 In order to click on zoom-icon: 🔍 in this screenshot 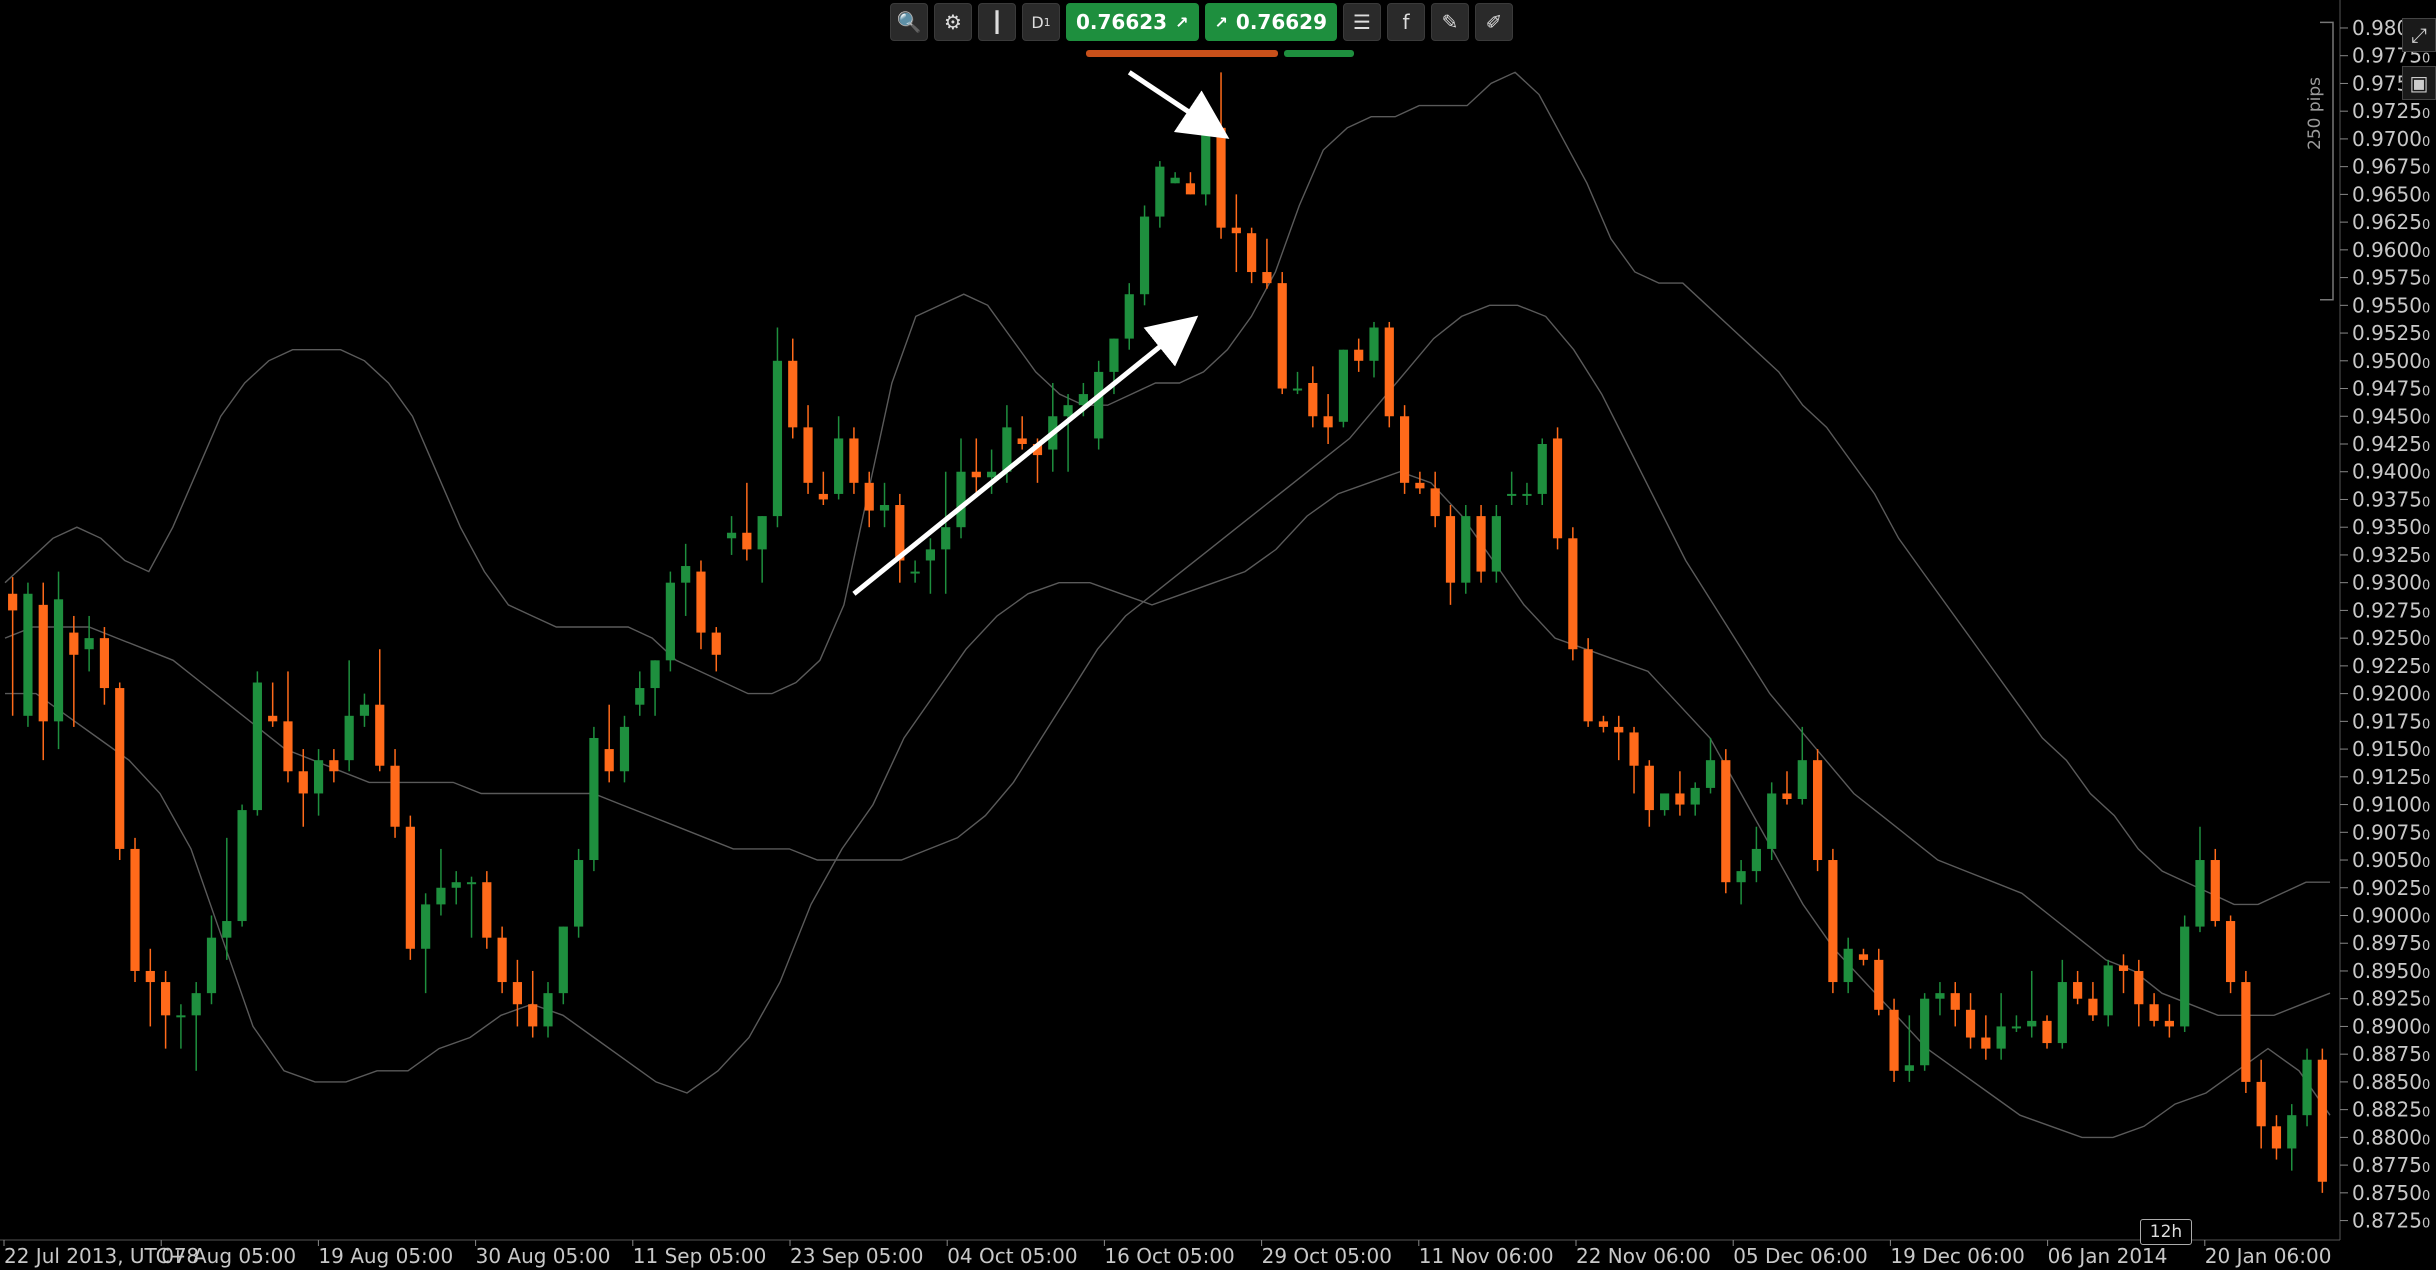, I will do `click(909, 22)`.